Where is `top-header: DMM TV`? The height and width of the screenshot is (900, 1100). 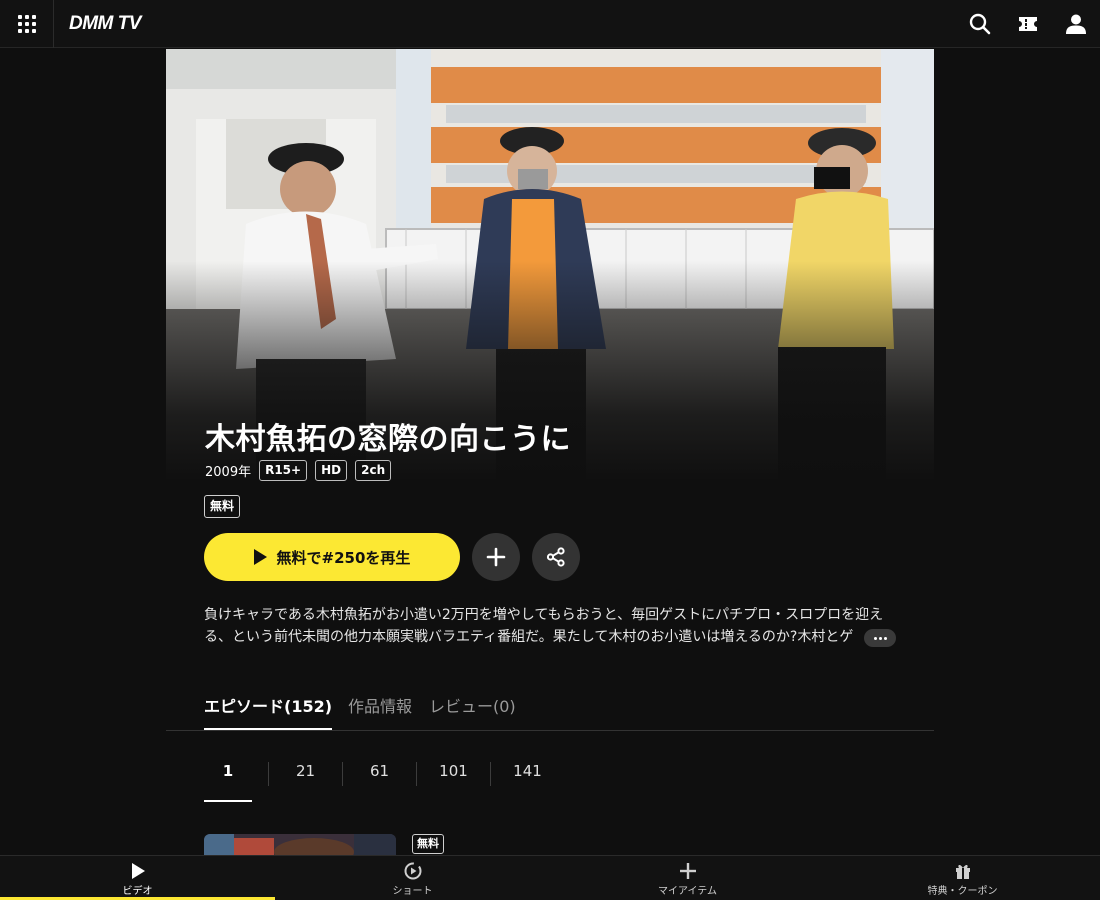 top-header: DMM TV is located at coordinates (550, 24).